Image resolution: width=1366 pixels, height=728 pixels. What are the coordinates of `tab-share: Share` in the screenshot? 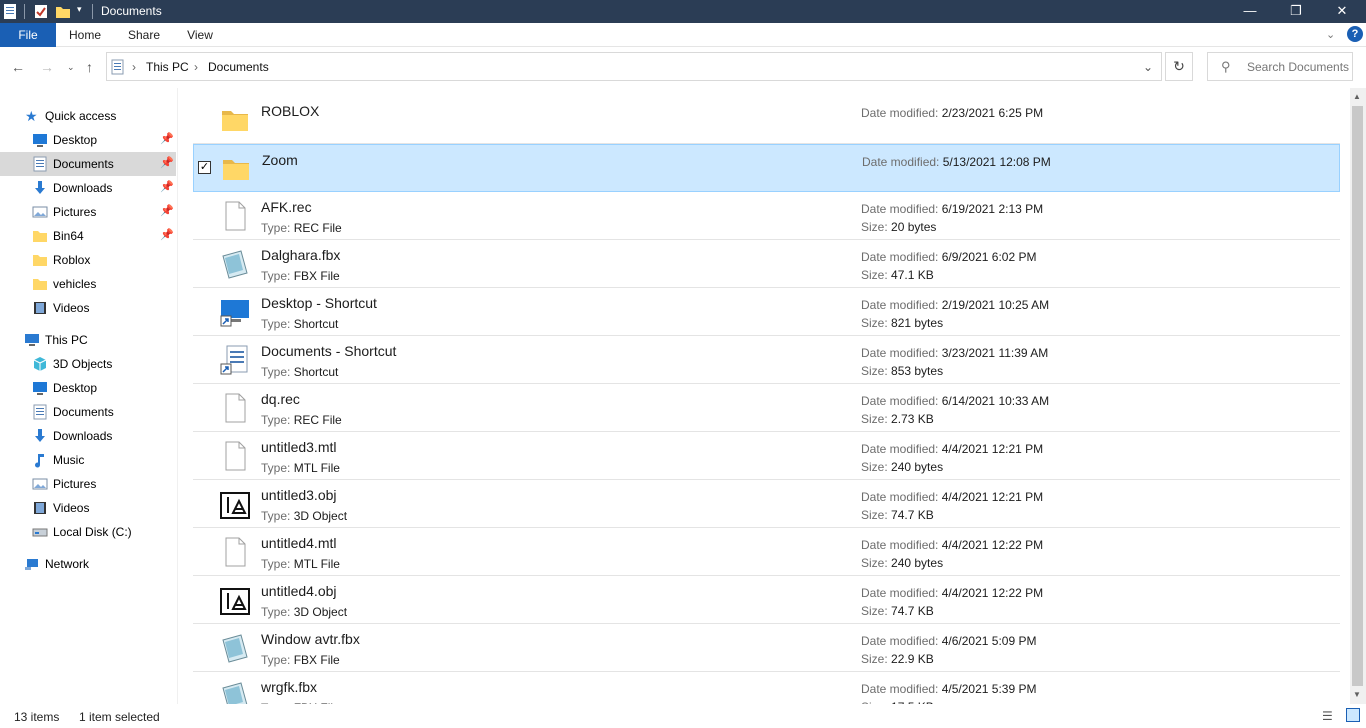 It's located at (144, 35).